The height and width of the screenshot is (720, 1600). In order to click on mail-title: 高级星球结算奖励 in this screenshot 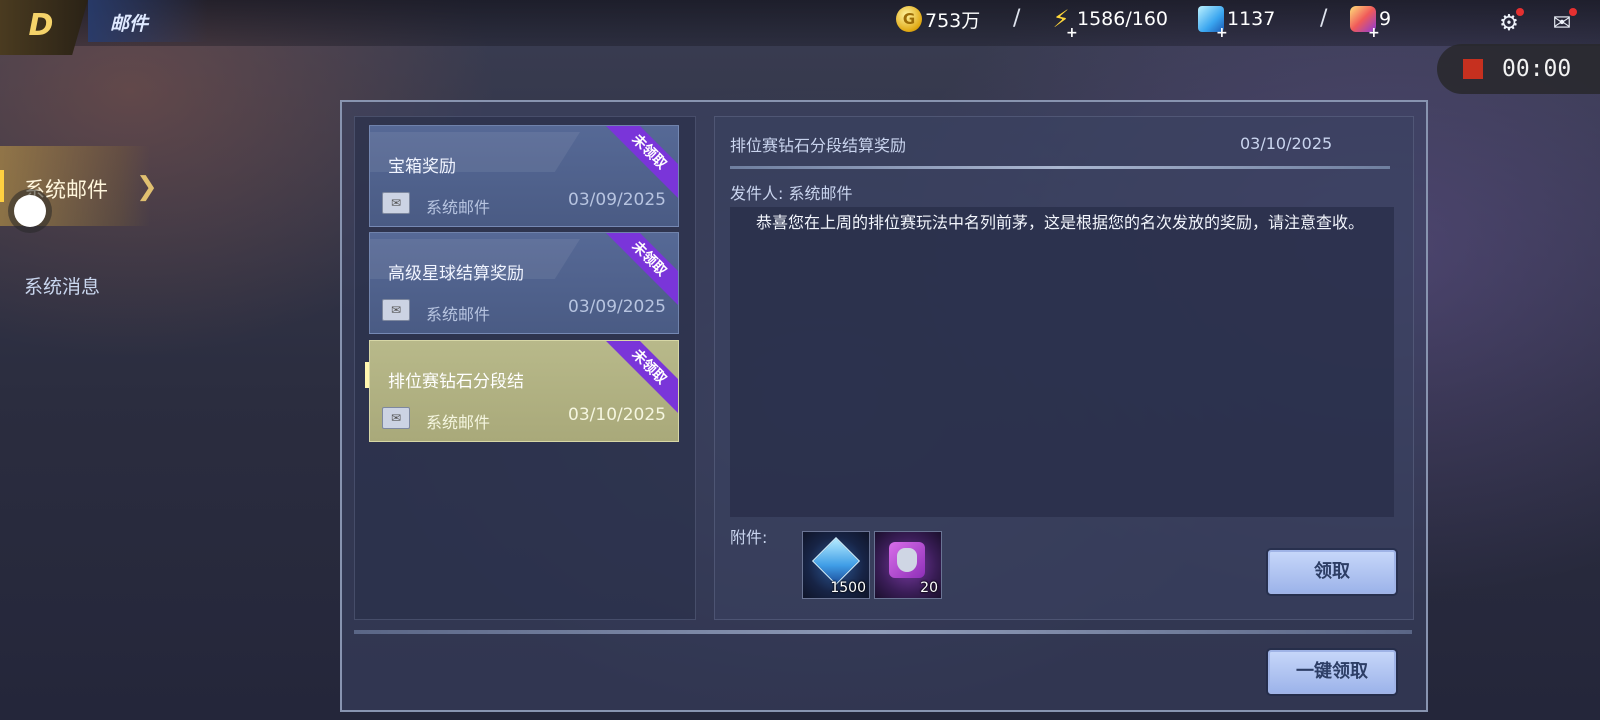, I will do `click(456, 274)`.